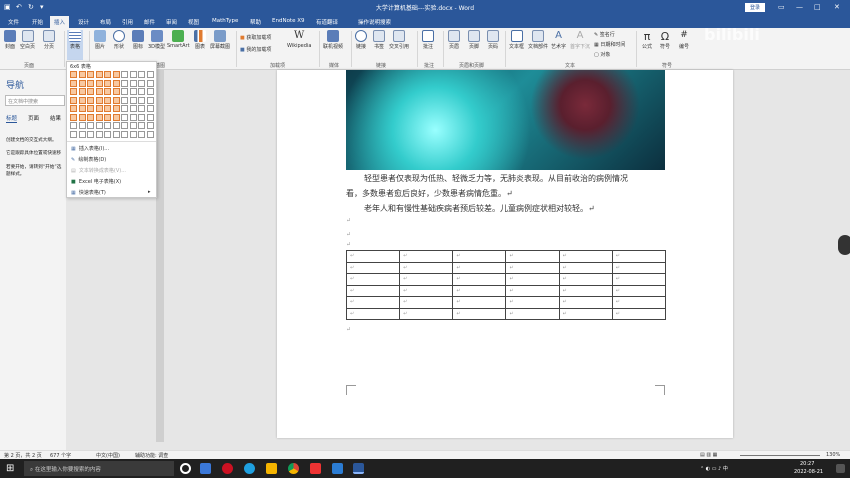  What do you see at coordinates (255, 22) in the screenshot?
I see `tab-help: 帮助` at bounding box center [255, 22].